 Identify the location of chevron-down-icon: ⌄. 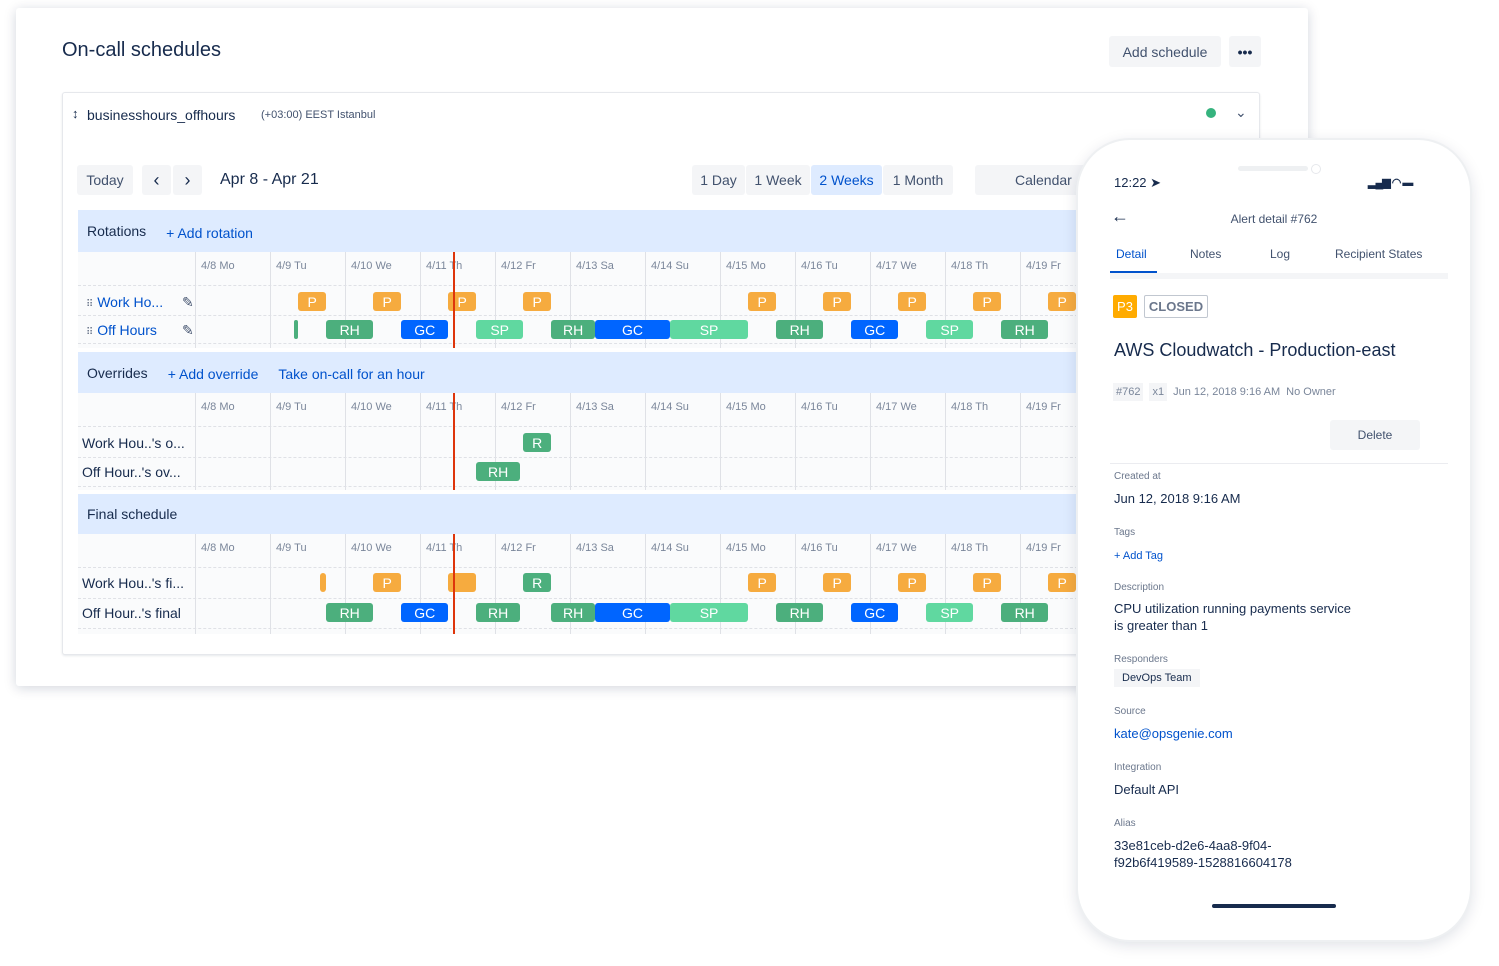
(1241, 112).